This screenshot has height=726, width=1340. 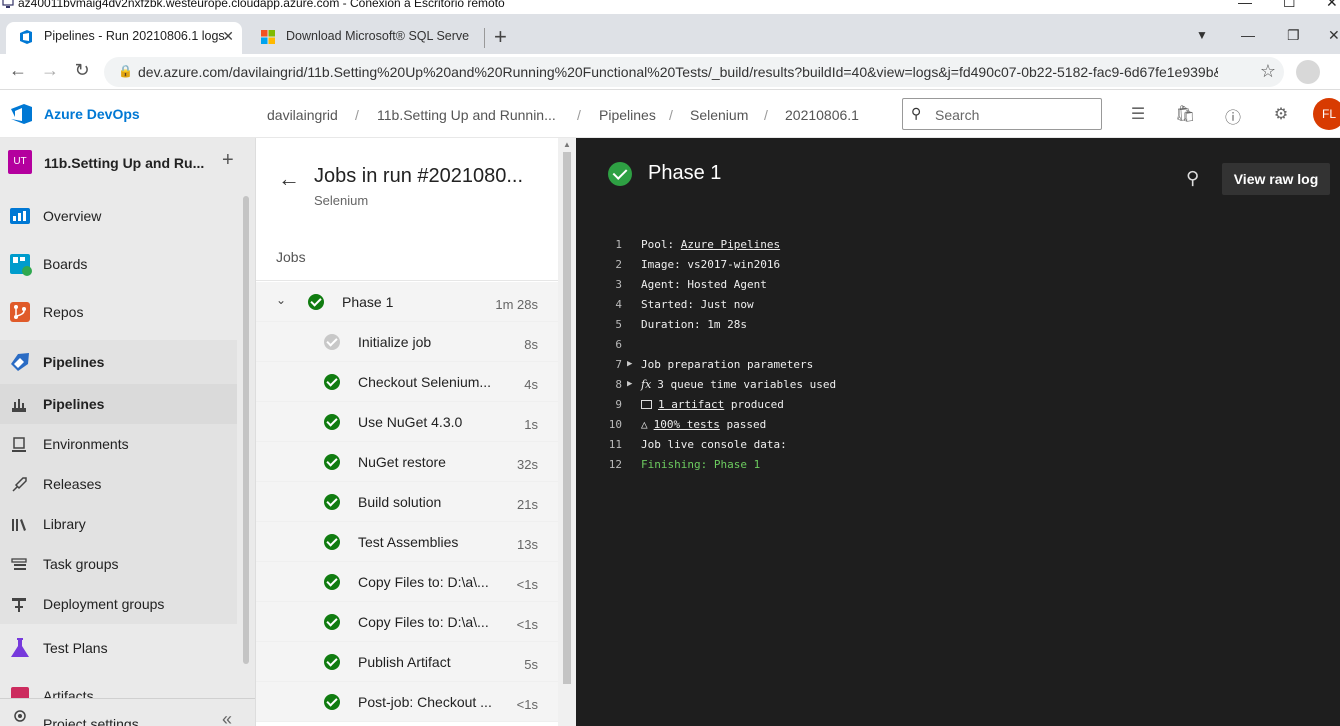 I want to click on nav-item-library: Library, so click(x=118, y=524).